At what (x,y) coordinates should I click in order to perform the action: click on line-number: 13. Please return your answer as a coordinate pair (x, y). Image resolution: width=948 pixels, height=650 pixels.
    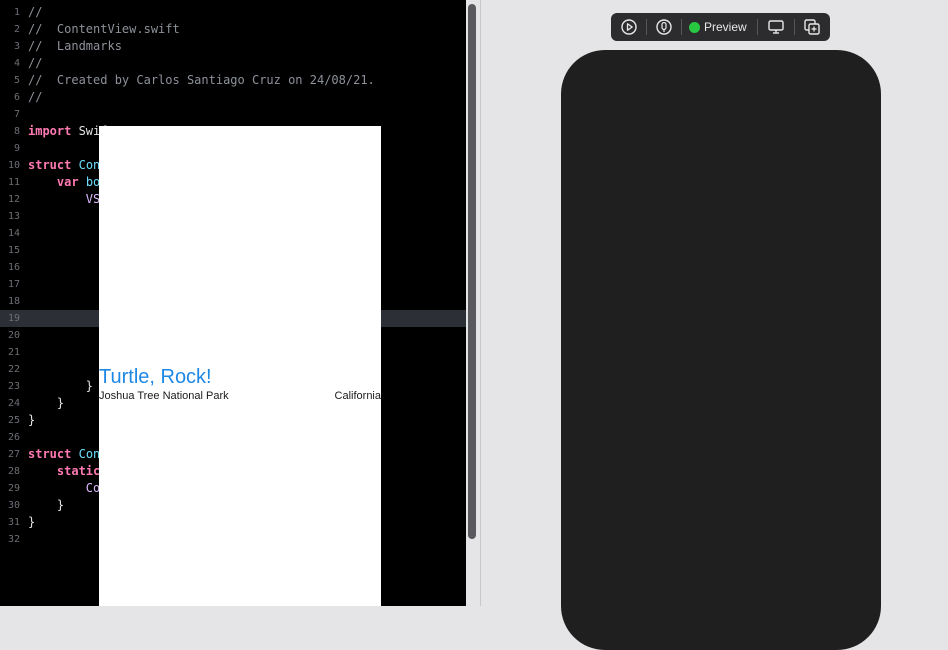
    Looking at the image, I should click on (13, 216).